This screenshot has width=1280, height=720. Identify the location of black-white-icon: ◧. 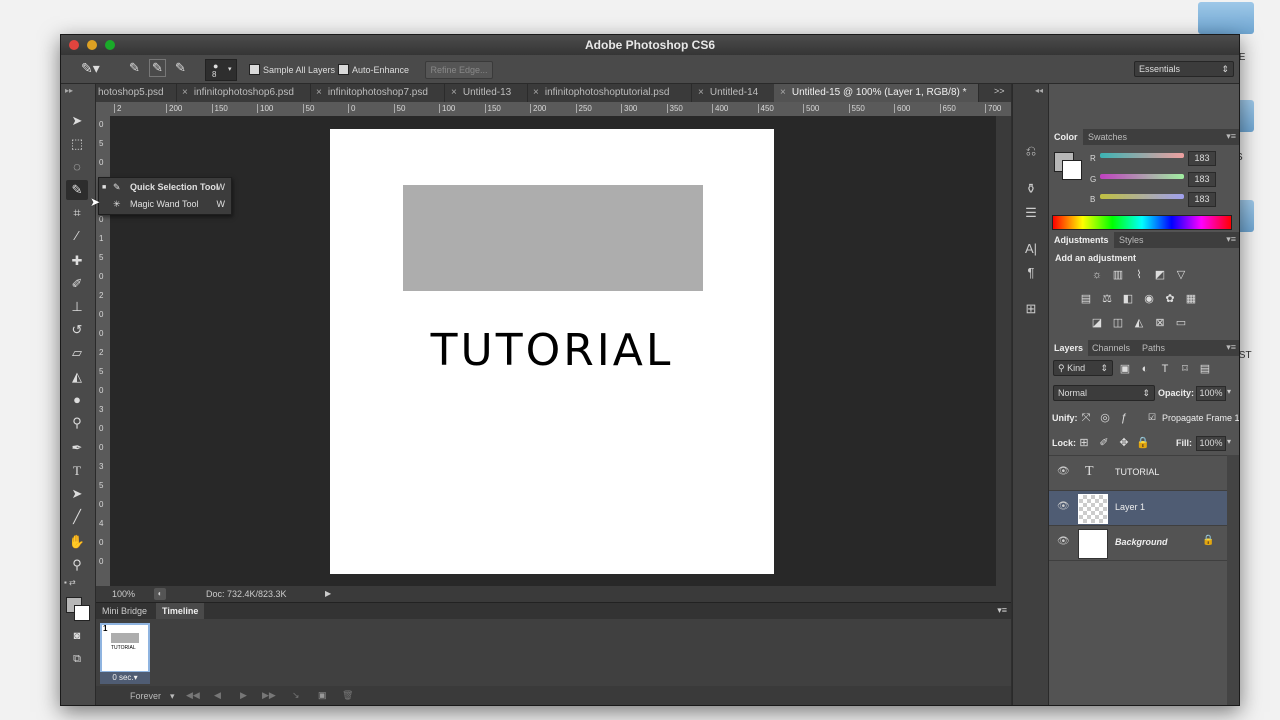
(1128, 299).